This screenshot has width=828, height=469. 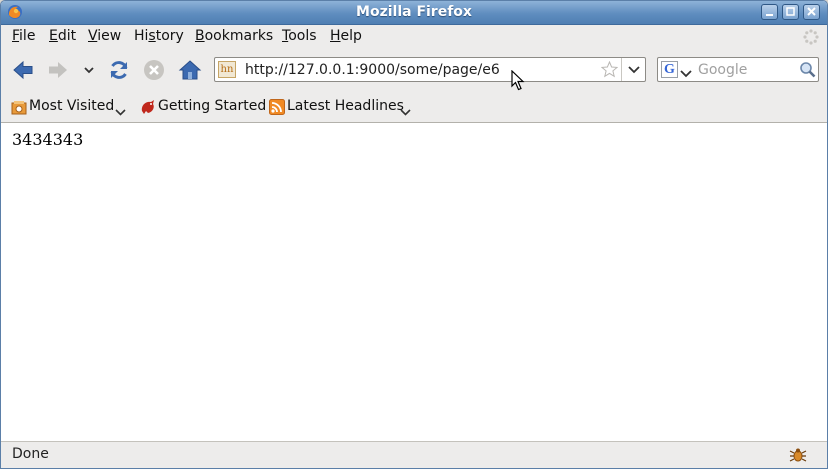 What do you see at coordinates (190, 70) in the screenshot?
I see `home-button` at bounding box center [190, 70].